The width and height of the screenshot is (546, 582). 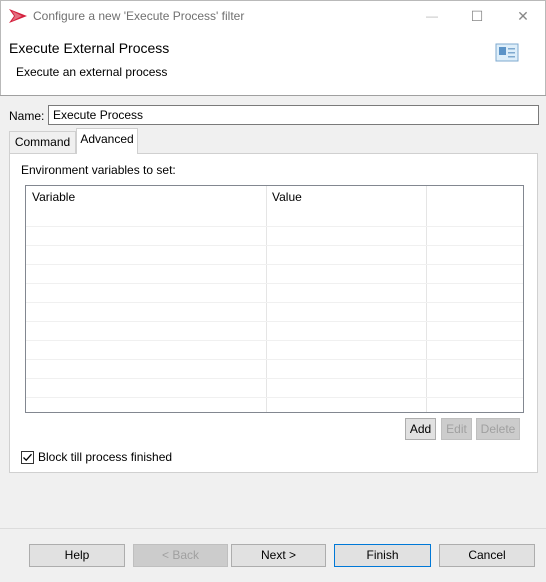 I want to click on next-button: Next >, so click(x=278, y=555).